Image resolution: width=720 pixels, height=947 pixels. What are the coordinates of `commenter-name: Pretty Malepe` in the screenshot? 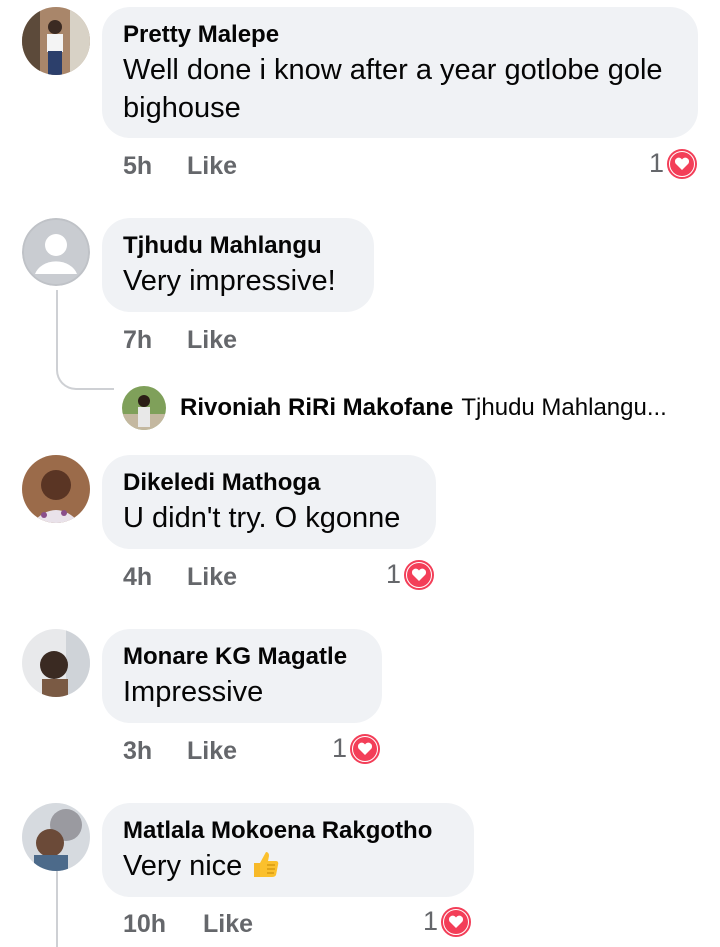 It's located at (400, 35).